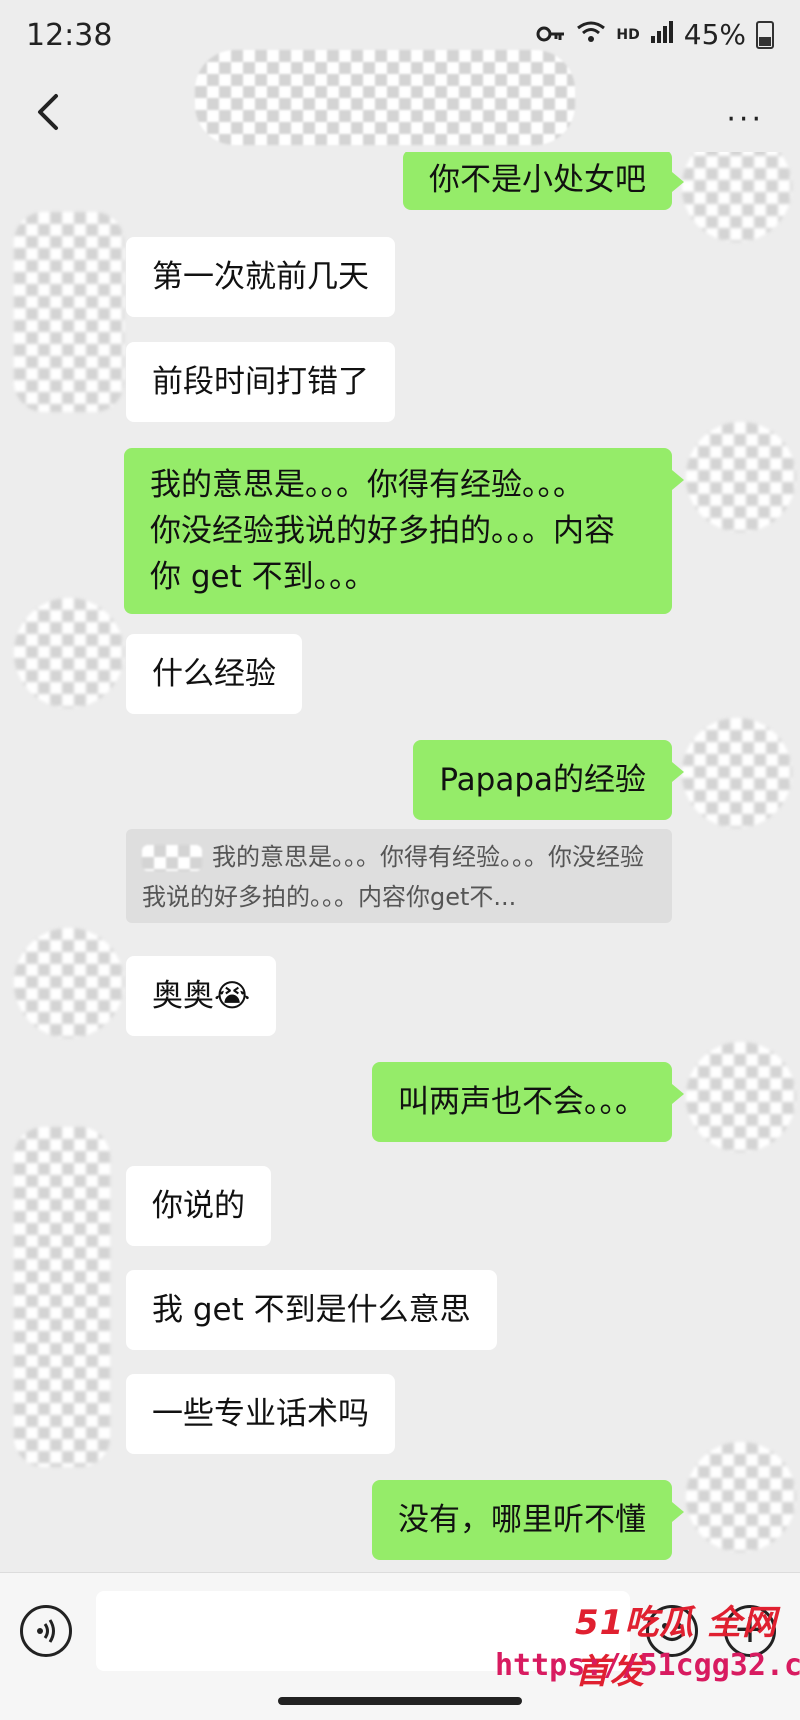 Image resolution: width=800 pixels, height=1720 pixels. I want to click on message-bubble-outgoing: Papapa的经验, so click(548, 780).